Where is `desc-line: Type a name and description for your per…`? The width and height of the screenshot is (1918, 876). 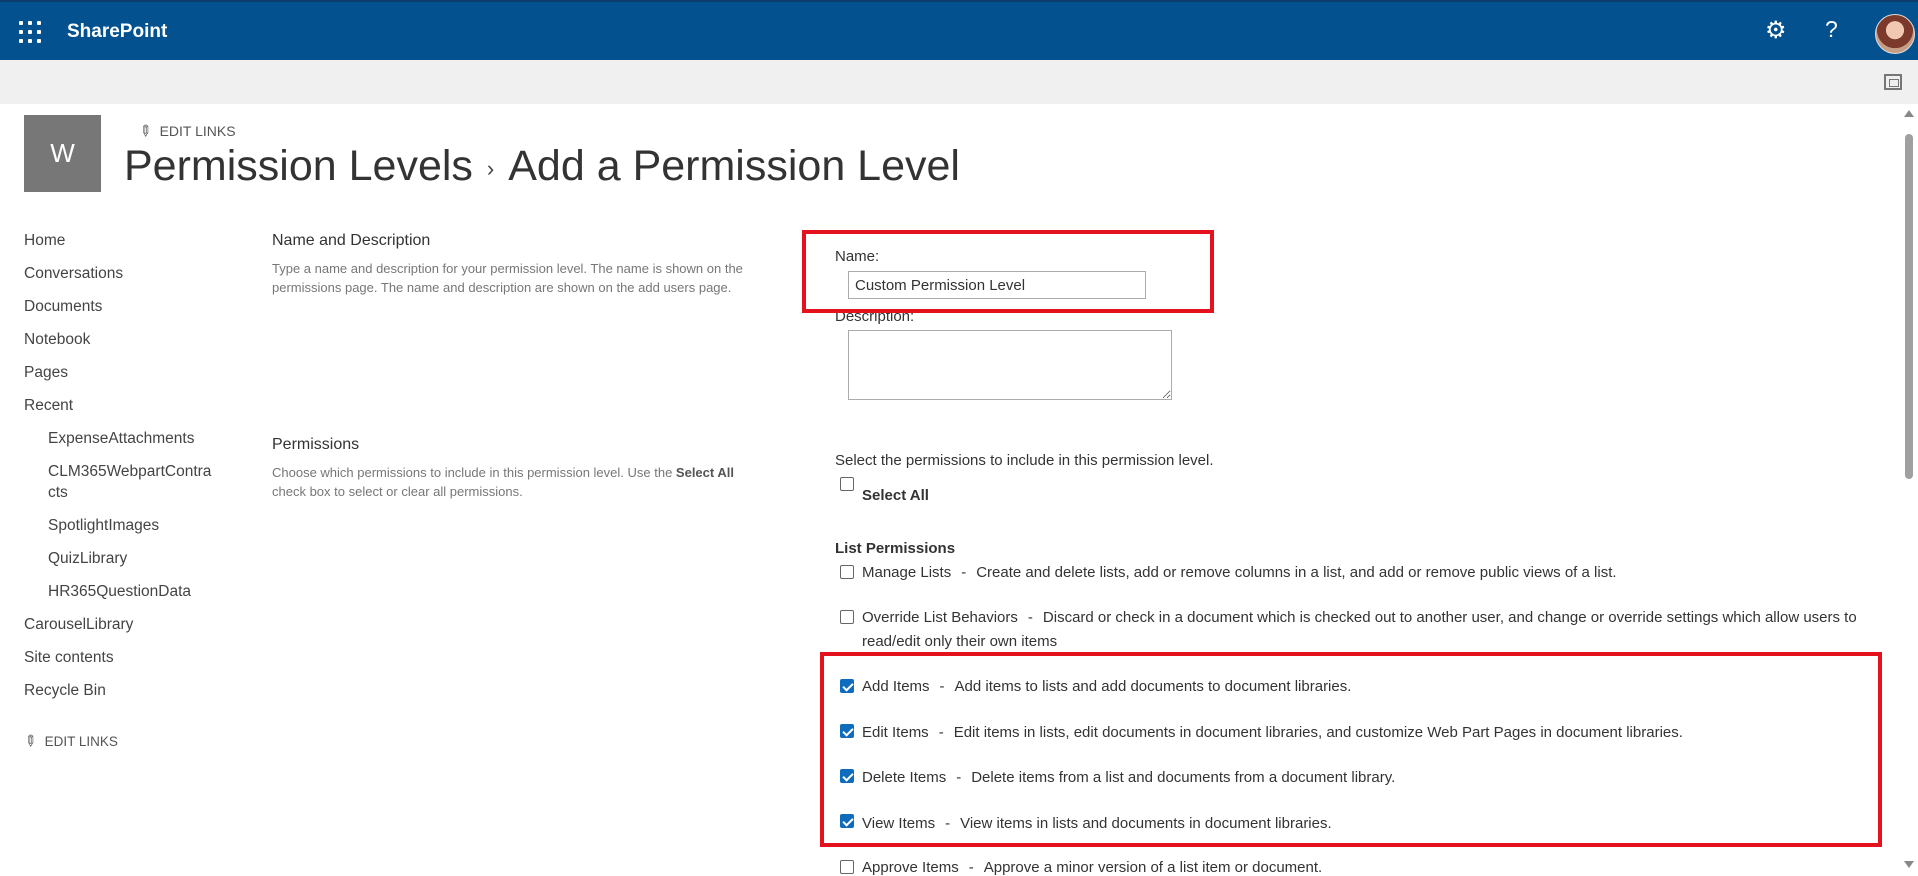 desc-line: Type a name and description for your per… is located at coordinates (507, 268).